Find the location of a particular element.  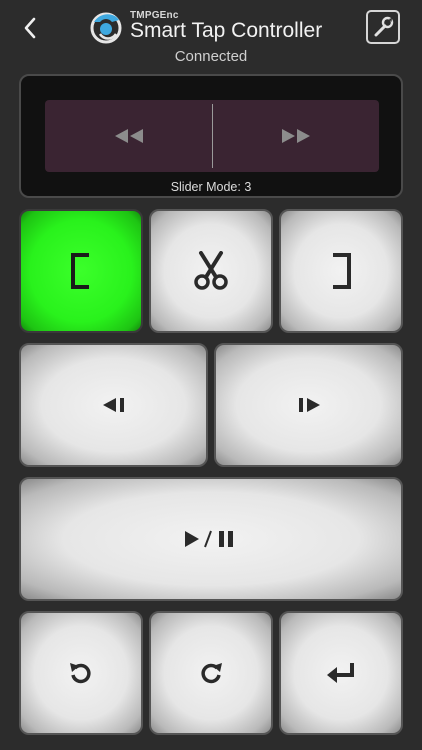

slider-rewind-zone is located at coordinates (128, 136).